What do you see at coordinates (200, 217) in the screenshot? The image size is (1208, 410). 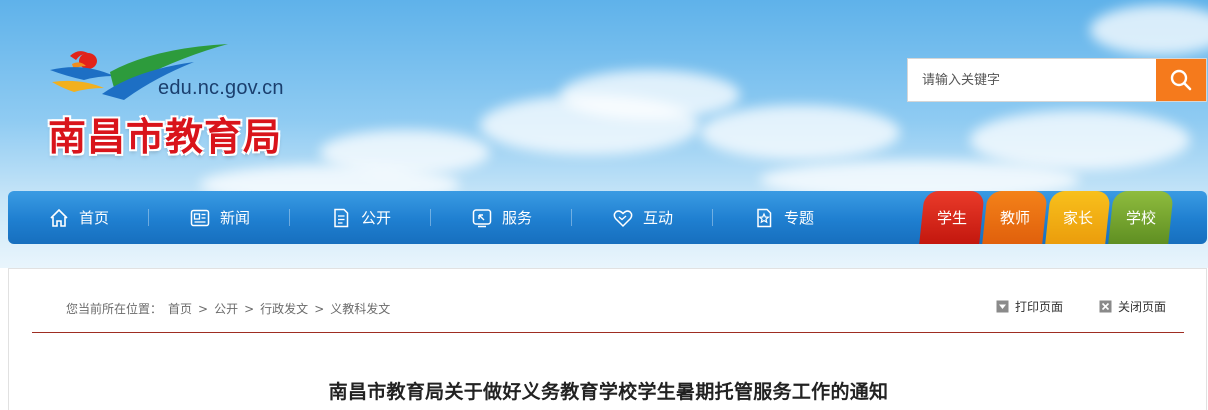 I see `newspaper-icon` at bounding box center [200, 217].